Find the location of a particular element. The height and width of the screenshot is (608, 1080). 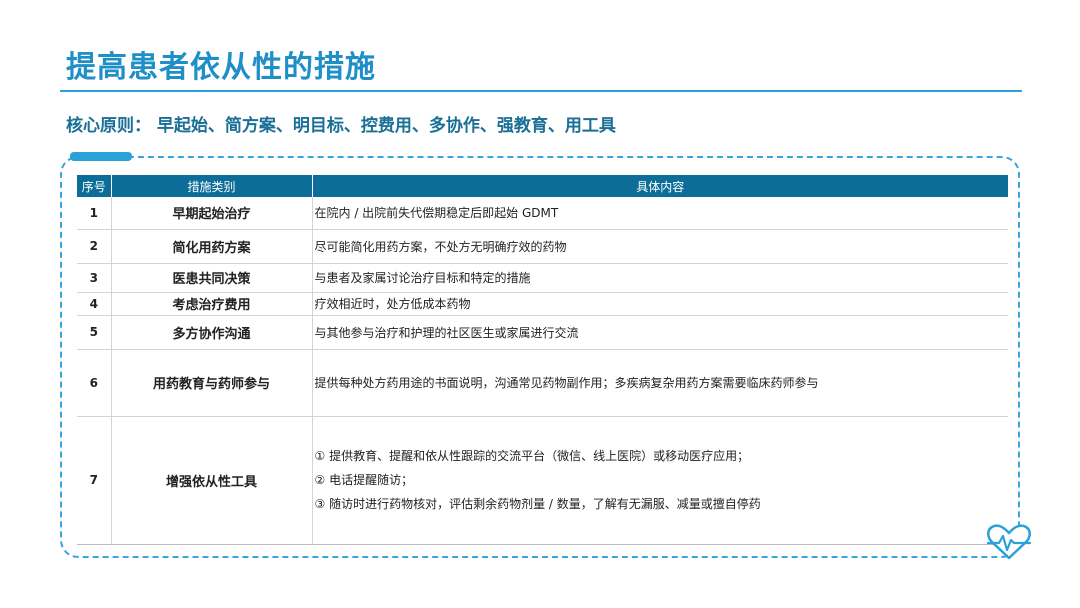

detail-line: ③ 随访时进行药物核对，评估剩余药物剂量 / 数量，了解有无漏服、减量或擅自停药 is located at coordinates (537, 504).